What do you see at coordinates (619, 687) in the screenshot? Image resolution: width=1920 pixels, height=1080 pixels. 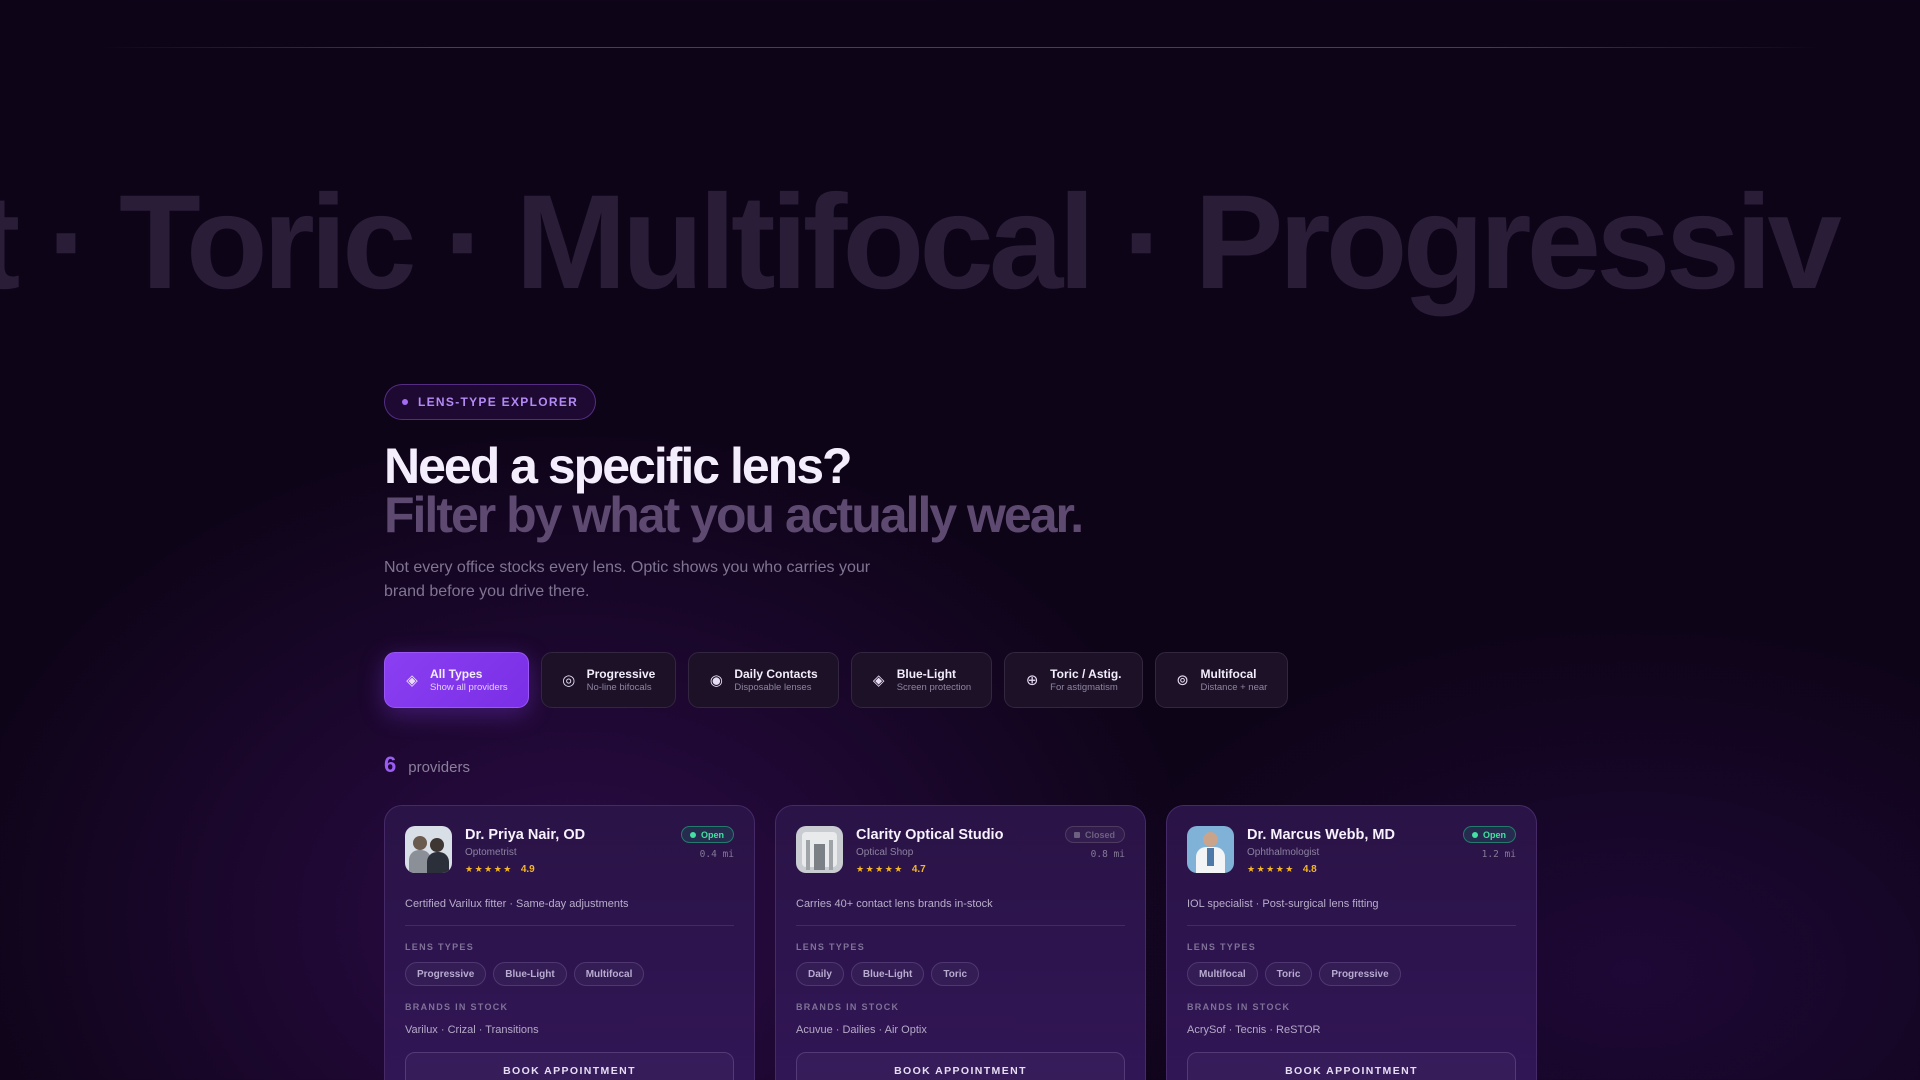 I see `filter-chip-subtitle: No-line bifocals` at bounding box center [619, 687].